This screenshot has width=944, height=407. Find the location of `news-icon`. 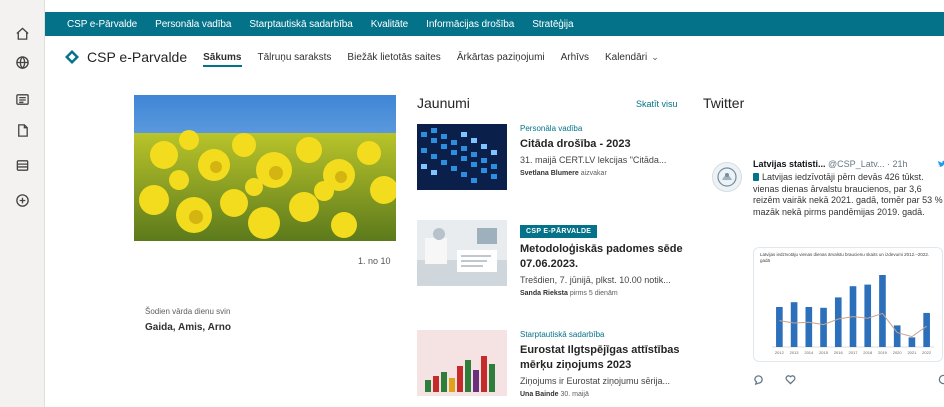

news-icon is located at coordinates (22, 99).